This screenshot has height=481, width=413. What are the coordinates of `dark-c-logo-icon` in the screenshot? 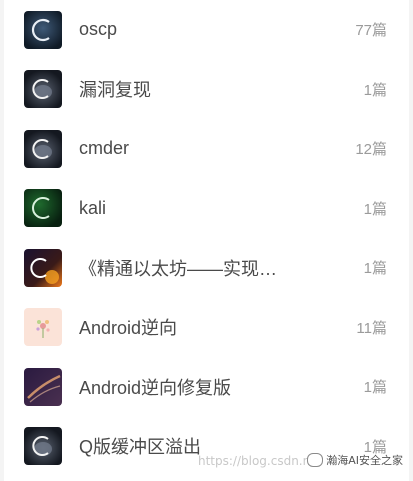 It's located at (43, 29).